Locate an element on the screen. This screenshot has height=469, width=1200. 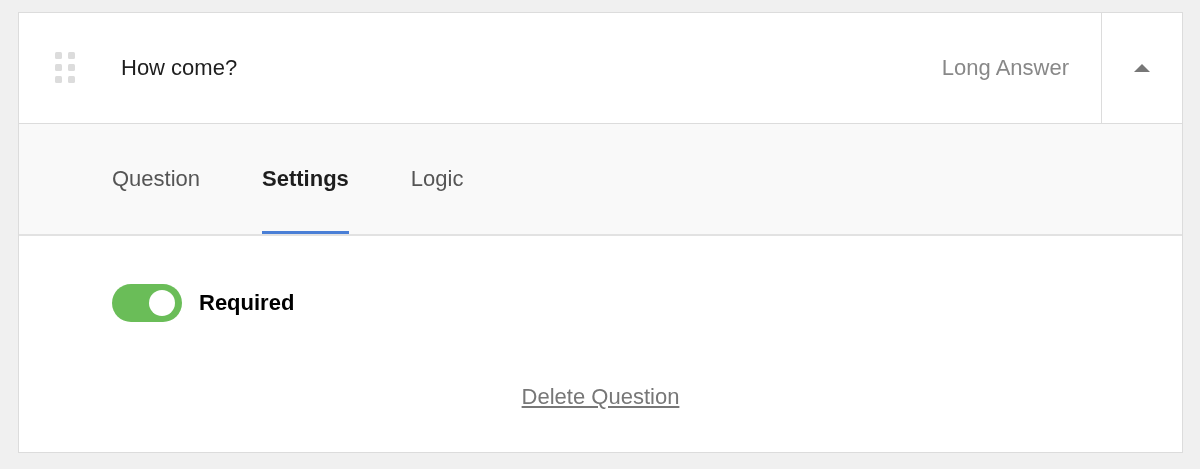
tab: Question is located at coordinates (156, 179).